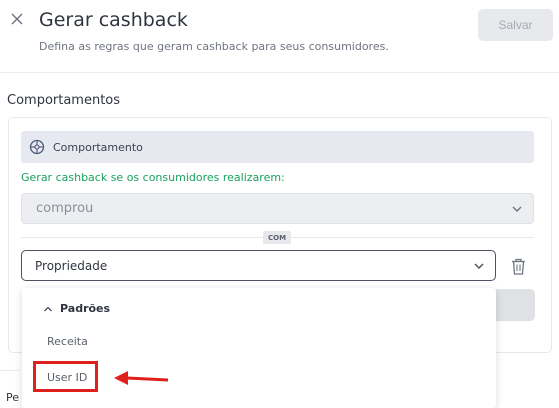 This screenshot has width=559, height=408. Describe the element at coordinates (13, 397) in the screenshot. I see `next-section-label: Pe` at that location.